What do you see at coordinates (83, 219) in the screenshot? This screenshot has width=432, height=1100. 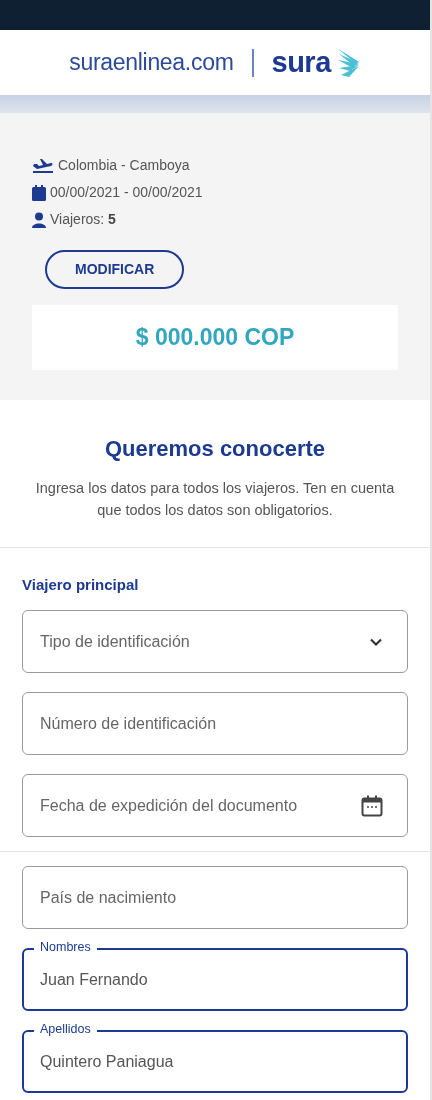 I see `travelers-text: Viajeros: 5` at bounding box center [83, 219].